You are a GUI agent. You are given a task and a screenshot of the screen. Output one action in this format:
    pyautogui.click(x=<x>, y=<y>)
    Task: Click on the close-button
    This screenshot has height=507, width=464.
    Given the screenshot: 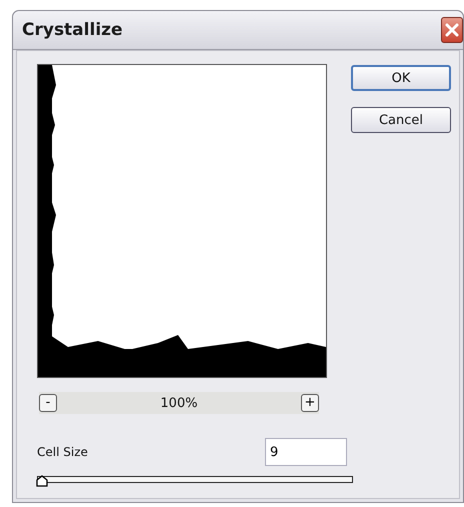 What is the action you would take?
    pyautogui.click(x=452, y=30)
    